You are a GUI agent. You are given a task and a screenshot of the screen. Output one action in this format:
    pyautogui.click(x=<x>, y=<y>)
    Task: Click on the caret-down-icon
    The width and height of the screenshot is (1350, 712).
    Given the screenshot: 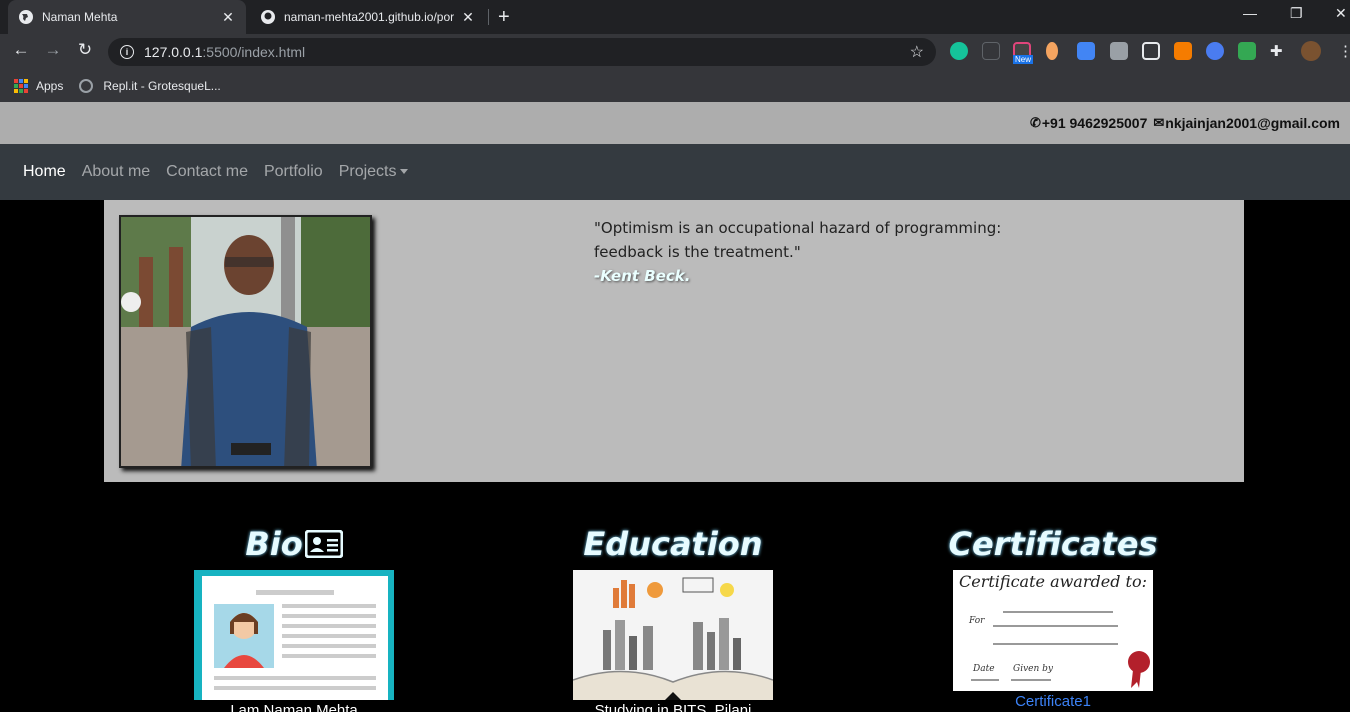 What is the action you would take?
    pyautogui.click(x=404, y=172)
    